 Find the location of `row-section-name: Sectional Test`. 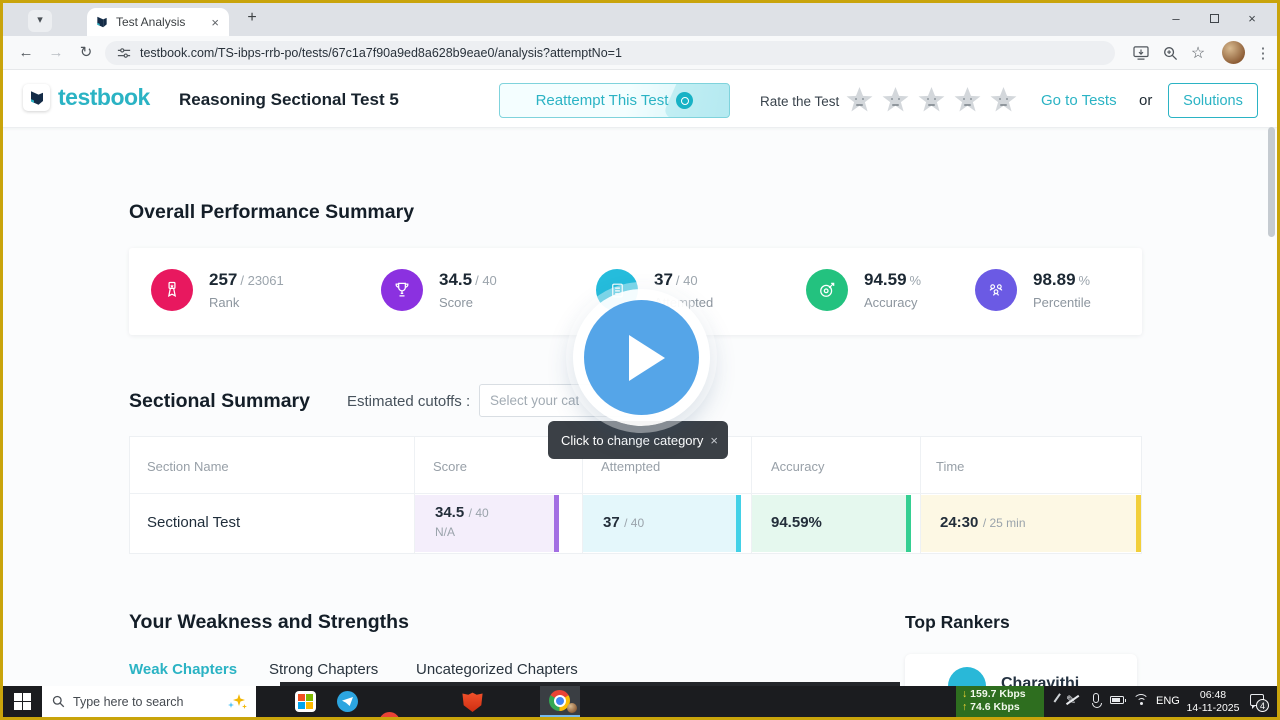

row-section-name: Sectional Test is located at coordinates (193, 522).